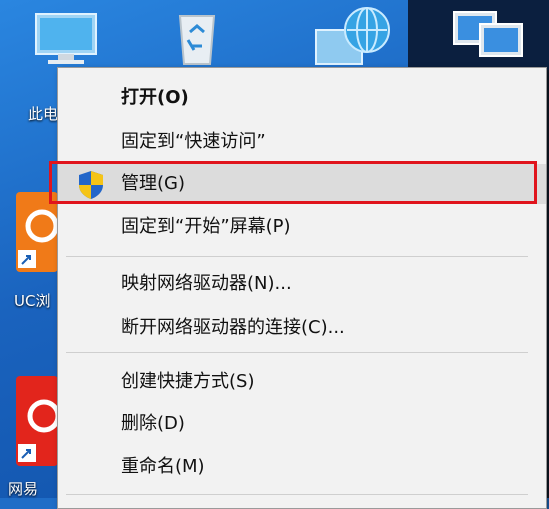 Image resolution: width=549 pixels, height=509 pixels. Describe the element at coordinates (153, 183) in the screenshot. I see `menu-item-manage-label: 管理(G)` at that location.